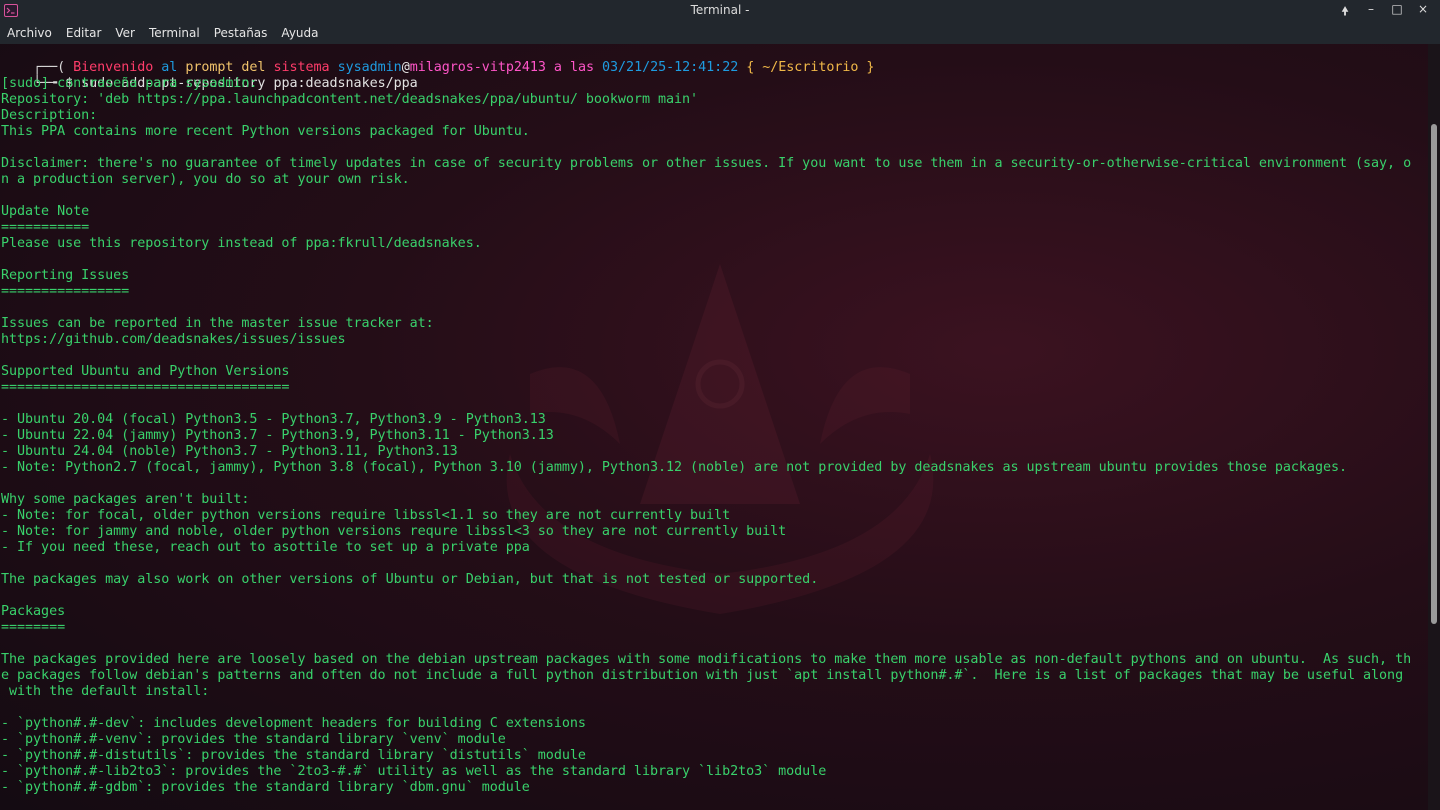  What do you see at coordinates (1345, 12) in the screenshot?
I see `keep-above-button: 🠝` at bounding box center [1345, 12].